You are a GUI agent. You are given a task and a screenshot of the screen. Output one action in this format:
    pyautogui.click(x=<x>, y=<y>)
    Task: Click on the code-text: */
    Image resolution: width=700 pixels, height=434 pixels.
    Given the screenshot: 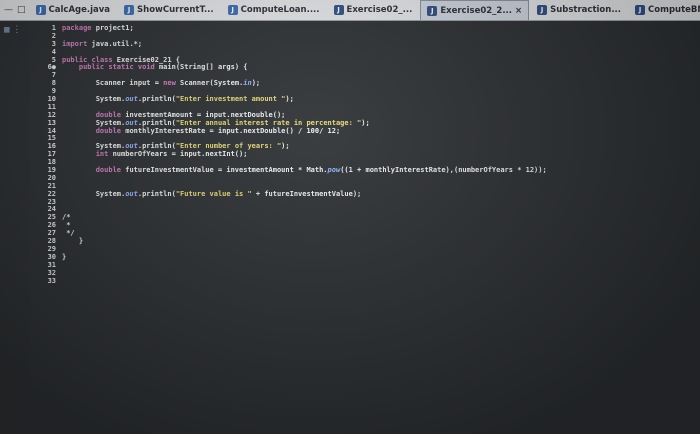 What is the action you would take?
    pyautogui.click(x=68, y=233)
    